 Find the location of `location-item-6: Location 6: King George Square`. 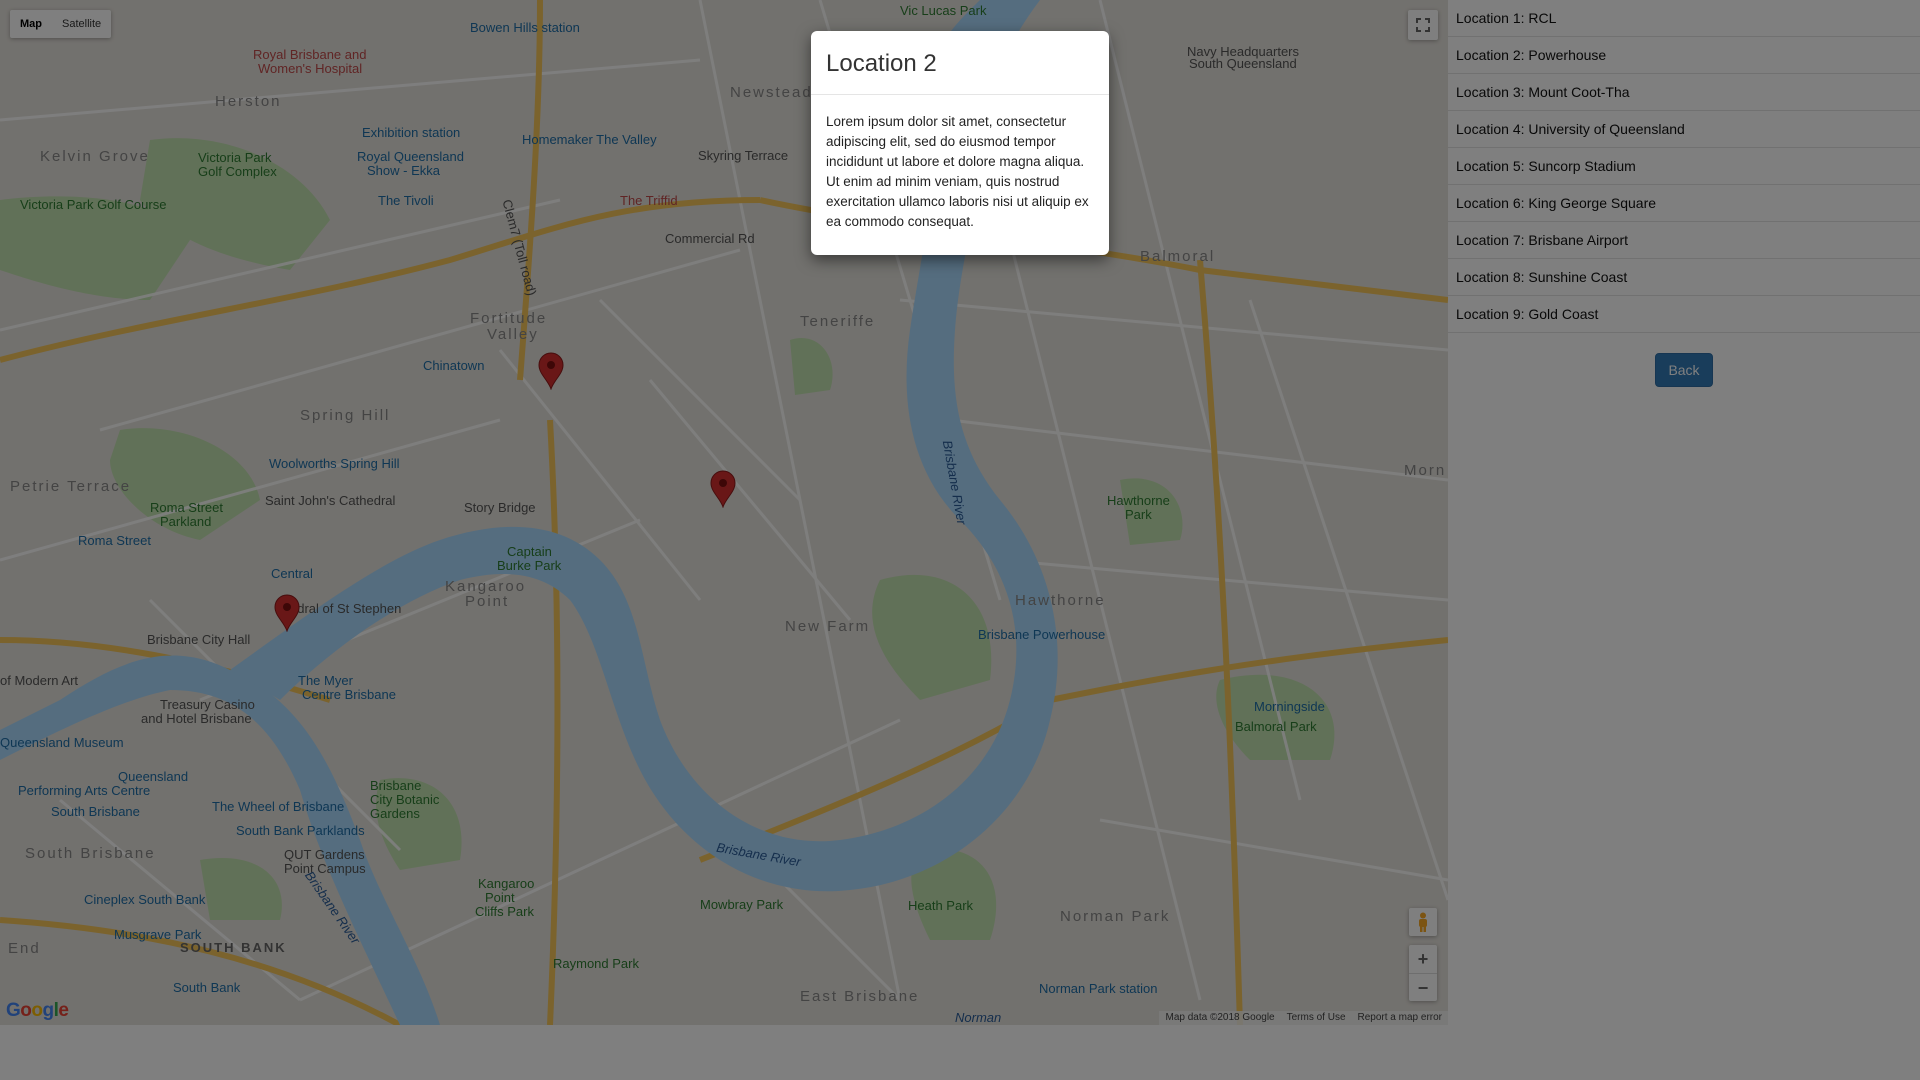

location-item-6: Location 6: King George Square is located at coordinates (1684, 203).